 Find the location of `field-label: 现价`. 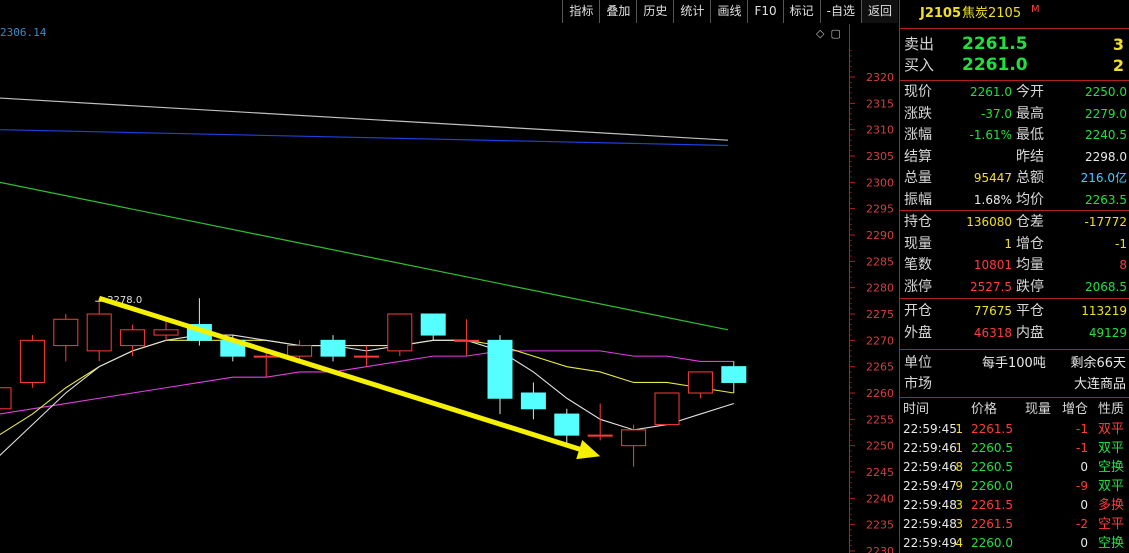

field-label: 现价 is located at coordinates (918, 92).